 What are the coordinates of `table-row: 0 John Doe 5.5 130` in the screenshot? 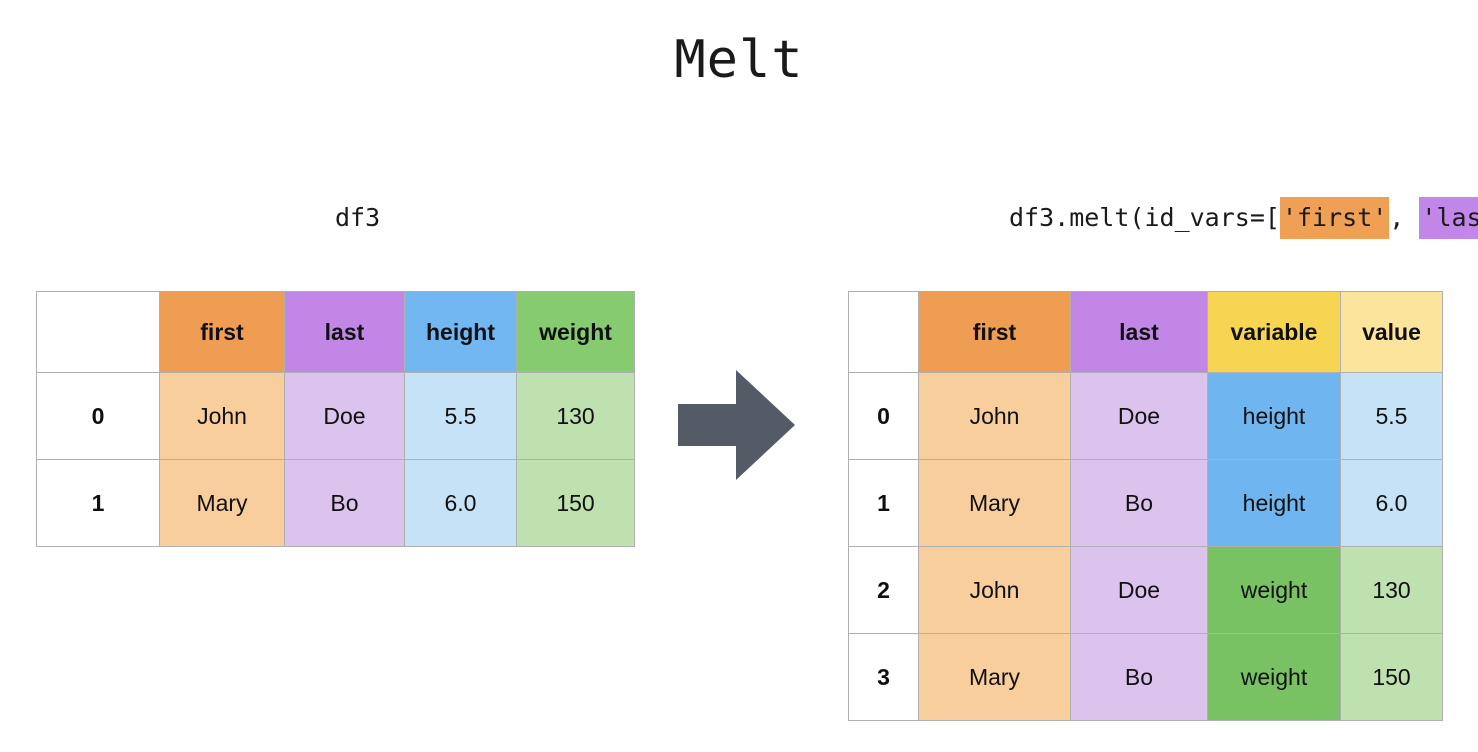 It's located at (335, 416).